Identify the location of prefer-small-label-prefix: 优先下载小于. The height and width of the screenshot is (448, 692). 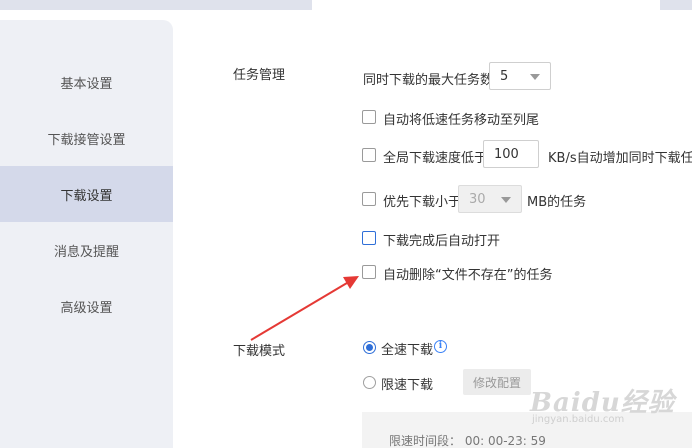
(422, 202).